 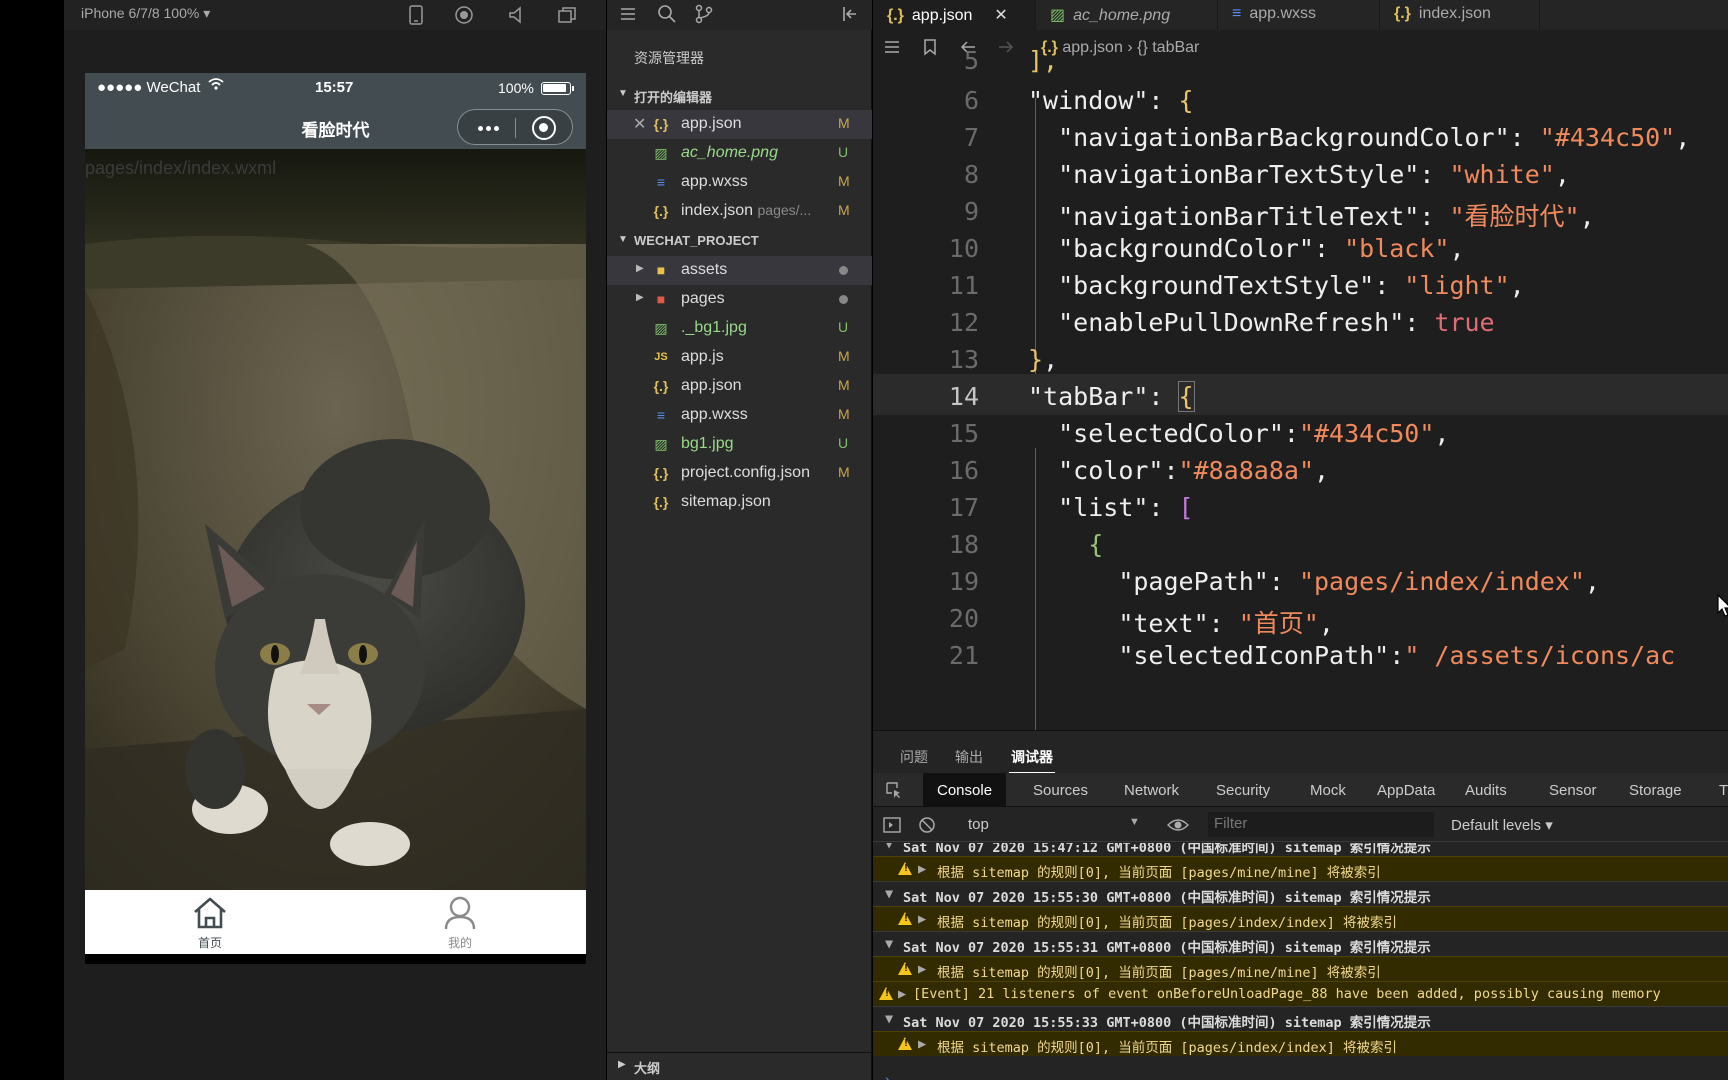 I want to click on inspect-element-icon, so click(x=894, y=792).